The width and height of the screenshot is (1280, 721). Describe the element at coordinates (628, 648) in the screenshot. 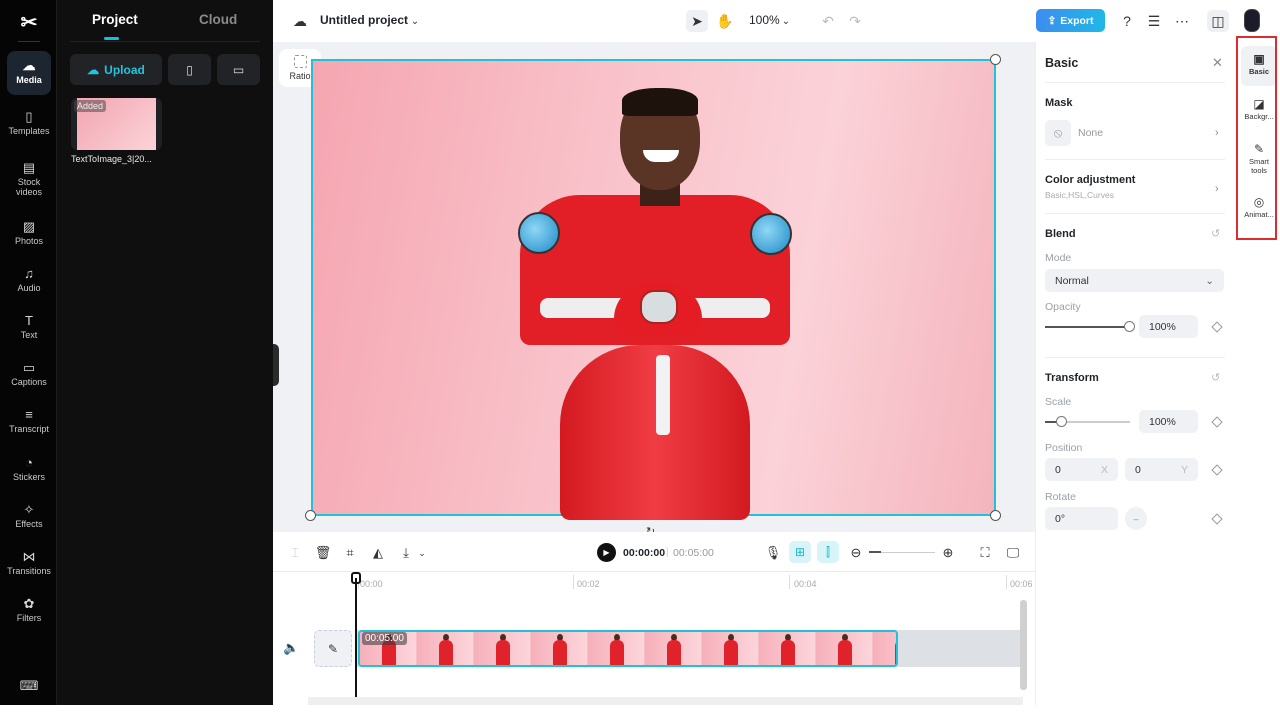

I see `video-clip` at that location.